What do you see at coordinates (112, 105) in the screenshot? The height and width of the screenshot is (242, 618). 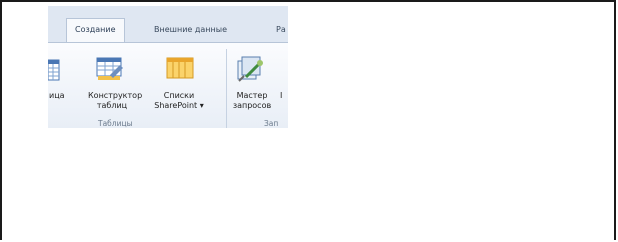 I see `table-design-label-2: таблиц` at bounding box center [112, 105].